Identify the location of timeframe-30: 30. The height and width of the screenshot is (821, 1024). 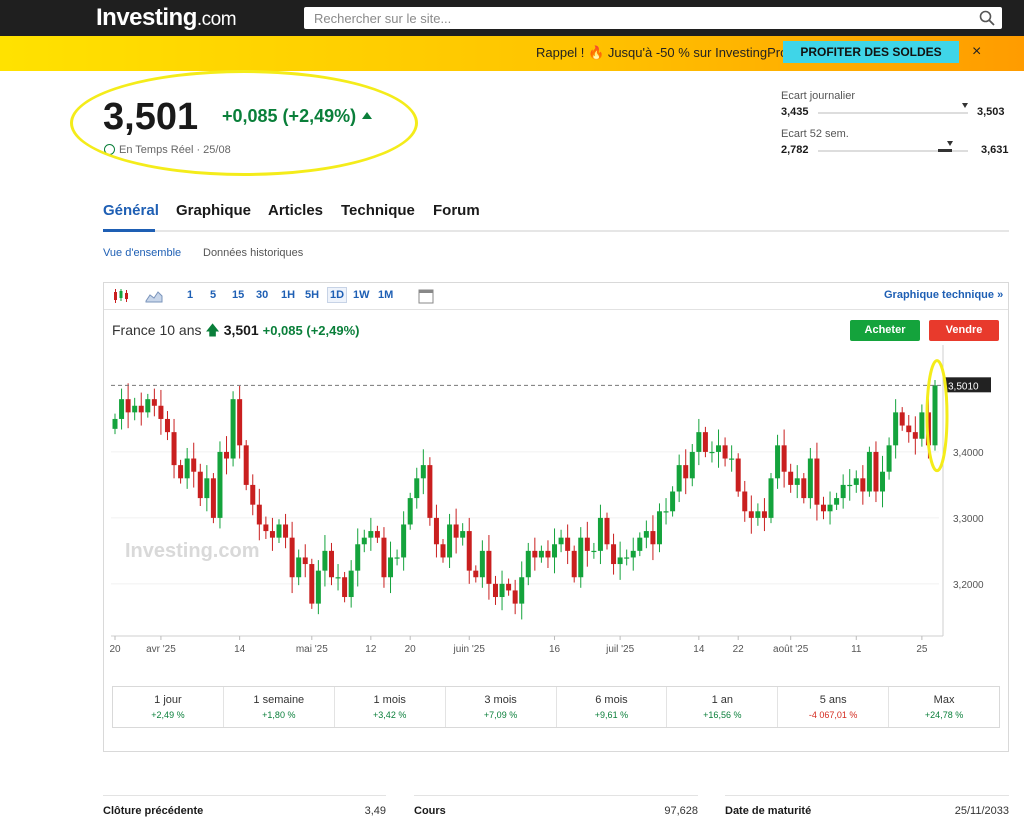
(262, 295).